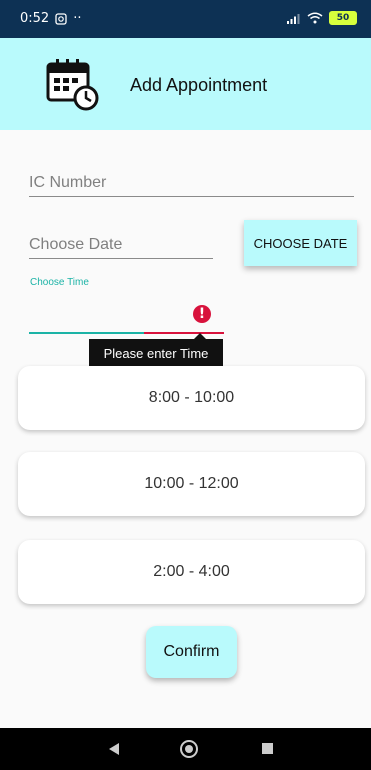 The width and height of the screenshot is (371, 770). I want to click on time-slot-button: 8:00 - 10:00, so click(191, 398).